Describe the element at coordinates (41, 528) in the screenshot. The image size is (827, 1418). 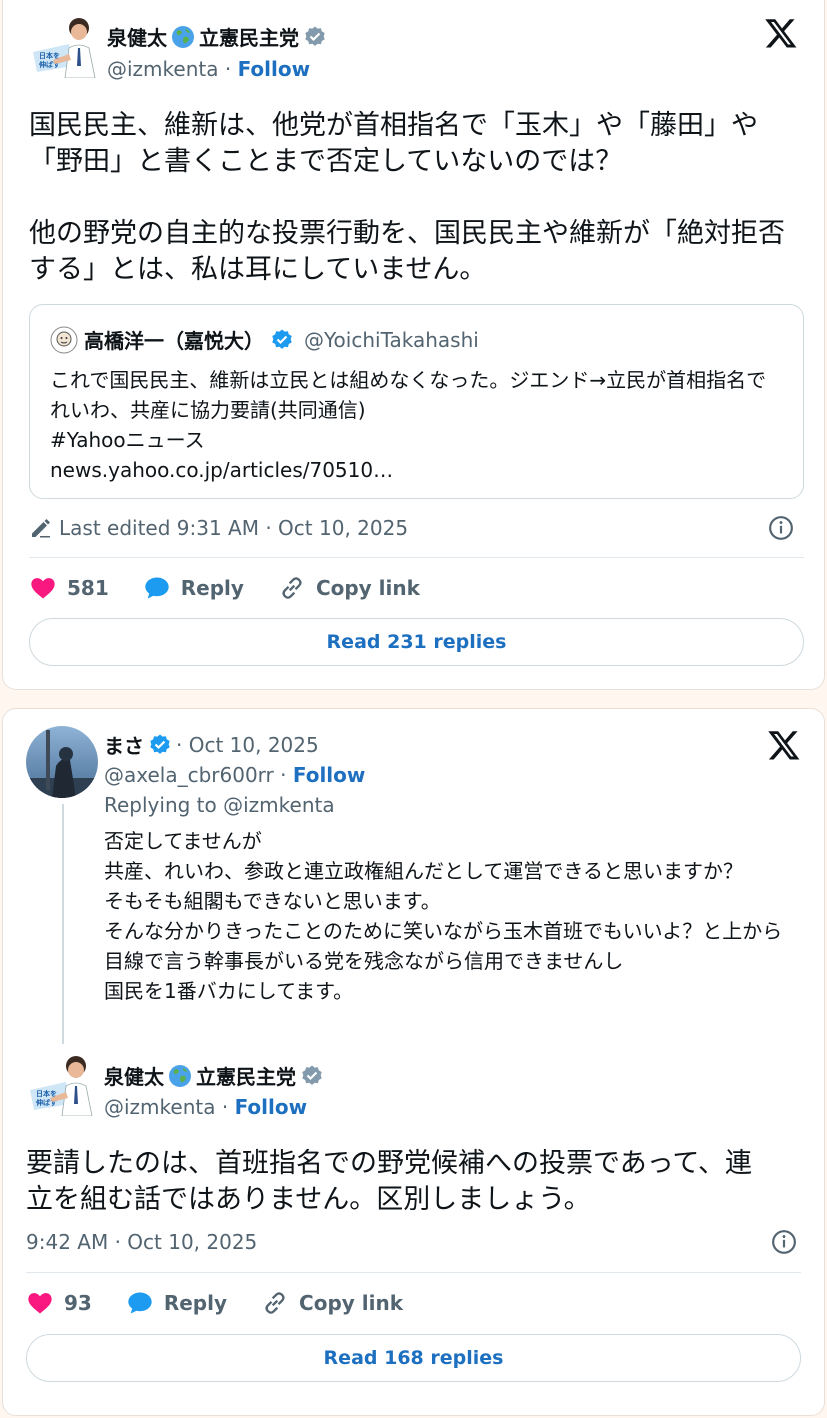
I see `pencil-icon` at that location.